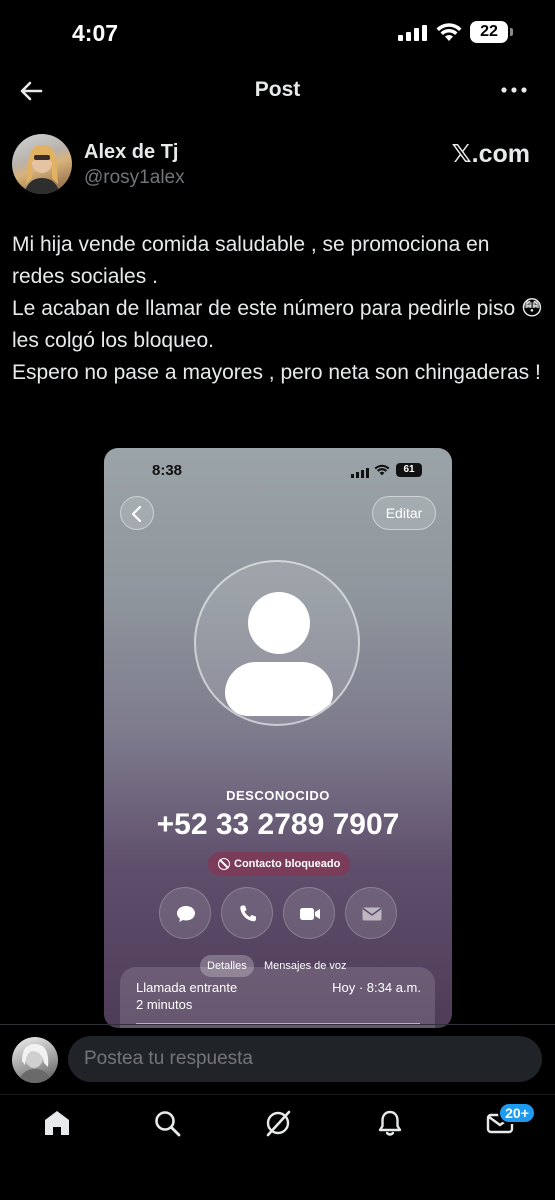 This screenshot has width=555, height=1200. What do you see at coordinates (167, 470) in the screenshot?
I see `media-status-time: 8:38` at bounding box center [167, 470].